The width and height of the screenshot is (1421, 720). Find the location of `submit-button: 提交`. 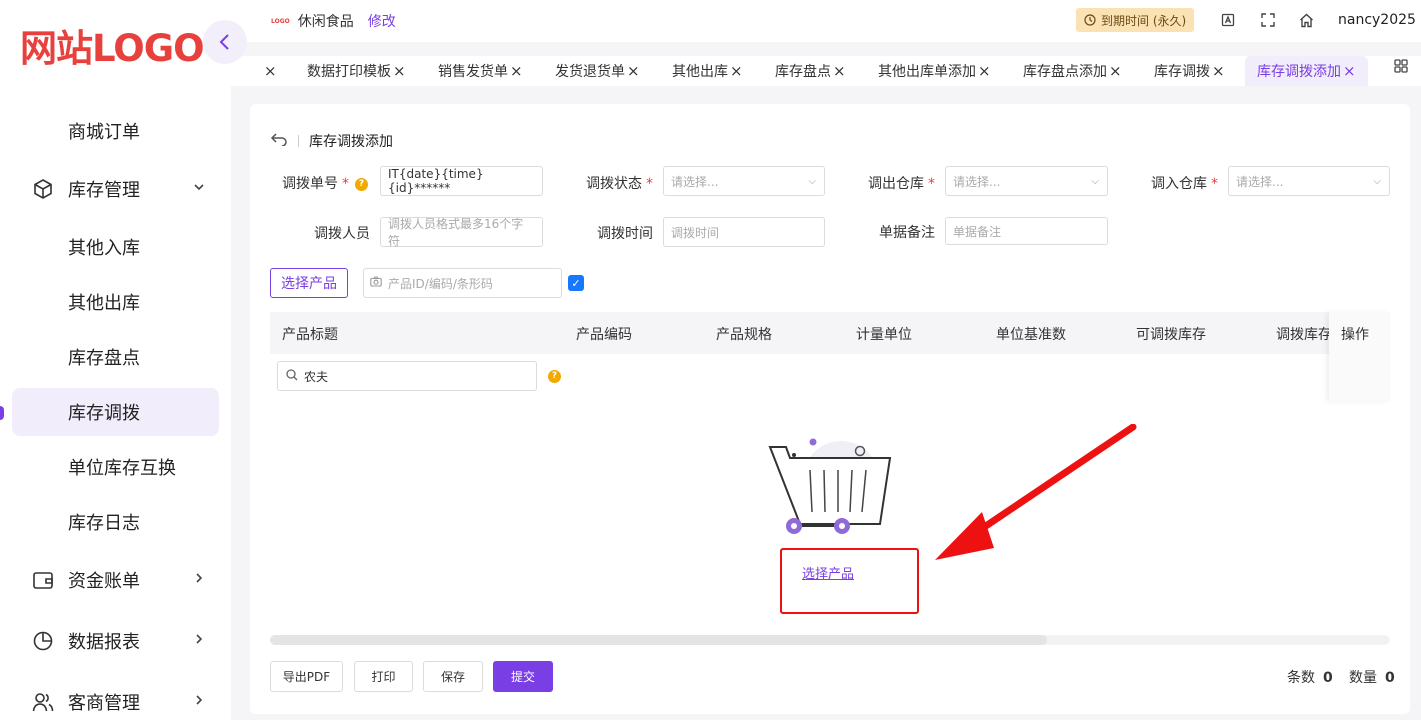

submit-button: 提交 is located at coordinates (523, 676).